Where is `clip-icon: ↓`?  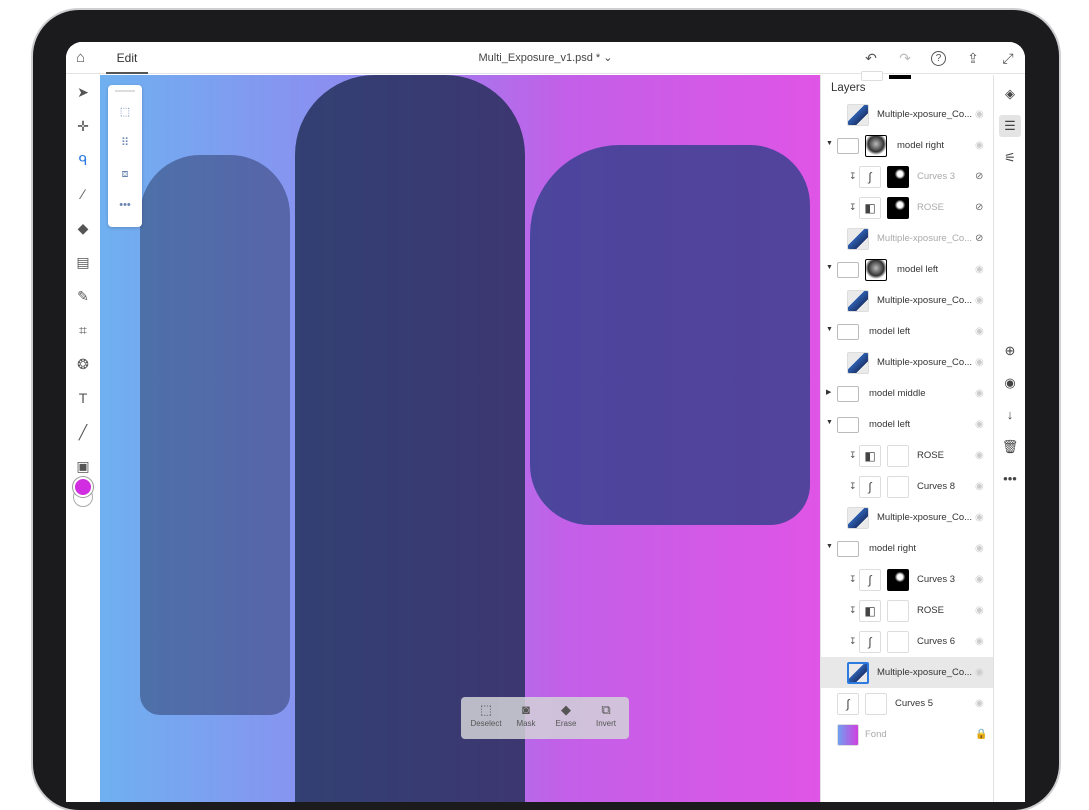
clip-icon: ↓ is located at coordinates (1010, 415).